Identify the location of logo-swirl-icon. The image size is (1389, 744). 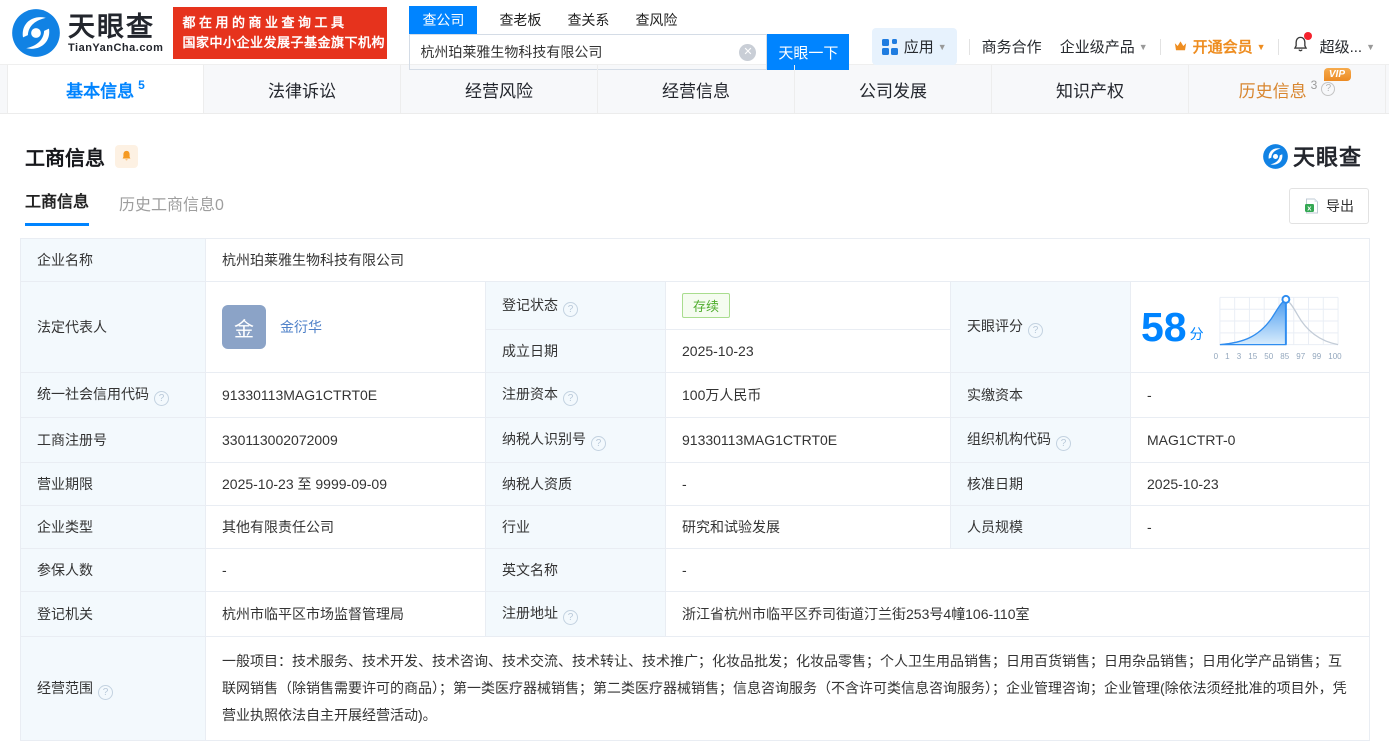
(1275, 156).